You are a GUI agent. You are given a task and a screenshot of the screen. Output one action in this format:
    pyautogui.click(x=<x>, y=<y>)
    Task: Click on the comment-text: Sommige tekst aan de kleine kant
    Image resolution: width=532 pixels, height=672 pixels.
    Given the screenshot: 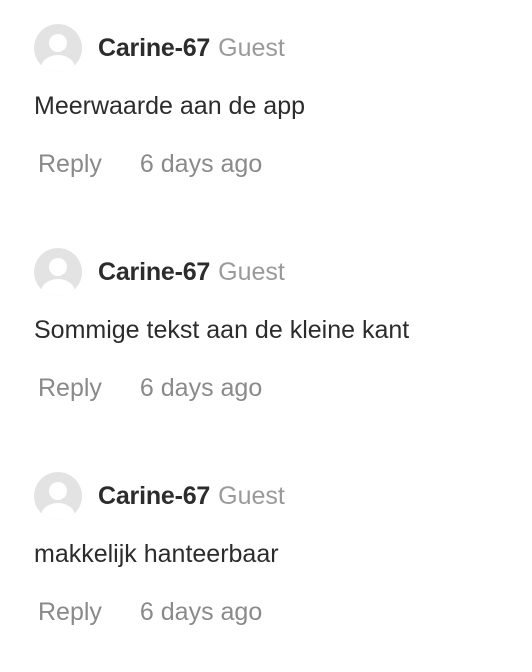 What is the action you would take?
    pyautogui.click(x=222, y=330)
    